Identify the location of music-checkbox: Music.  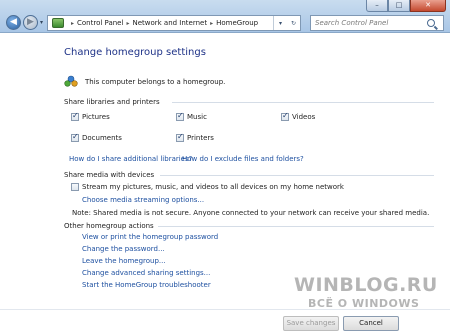
(191, 116).